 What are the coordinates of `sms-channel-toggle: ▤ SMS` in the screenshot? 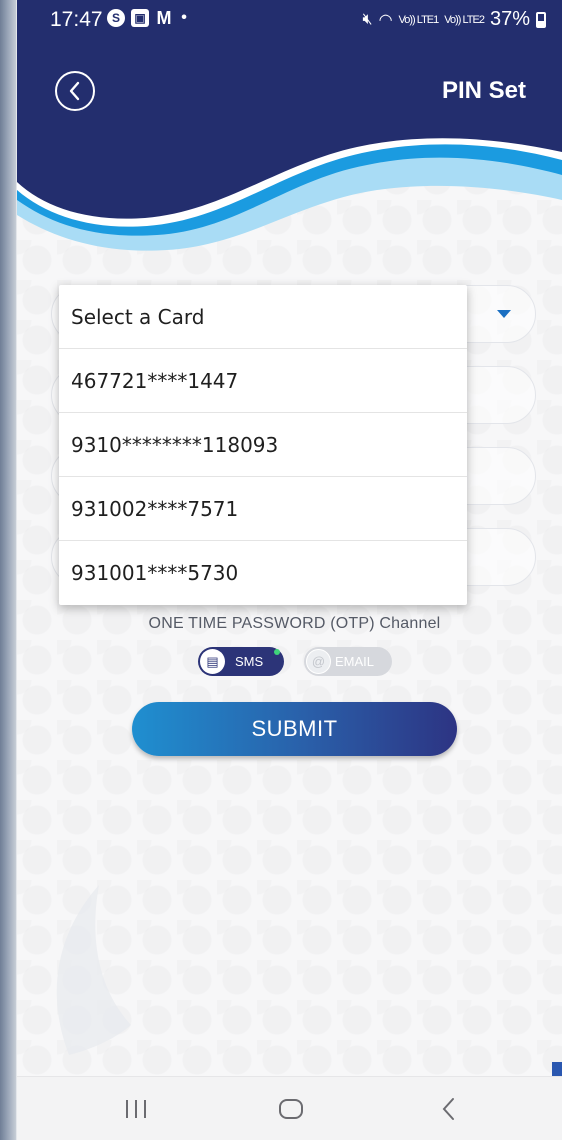 It's located at (241, 661).